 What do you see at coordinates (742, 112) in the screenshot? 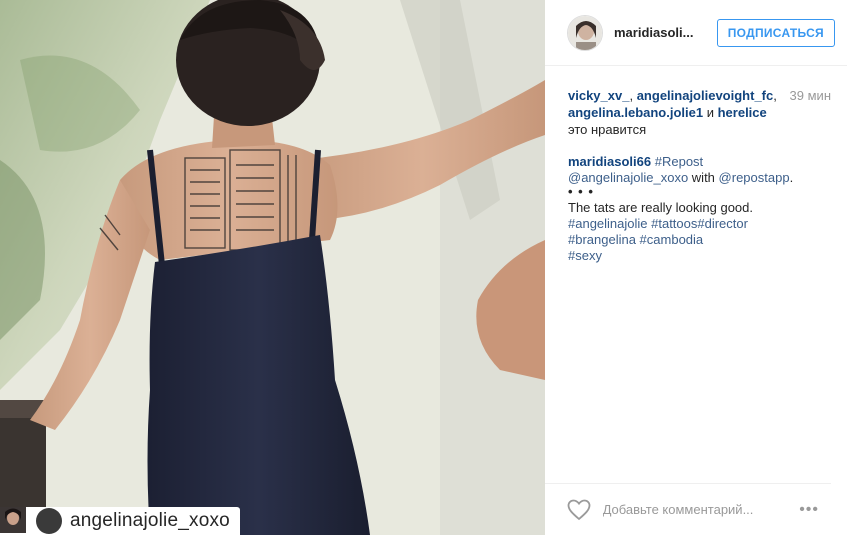
I see `liker-link: herelice` at bounding box center [742, 112].